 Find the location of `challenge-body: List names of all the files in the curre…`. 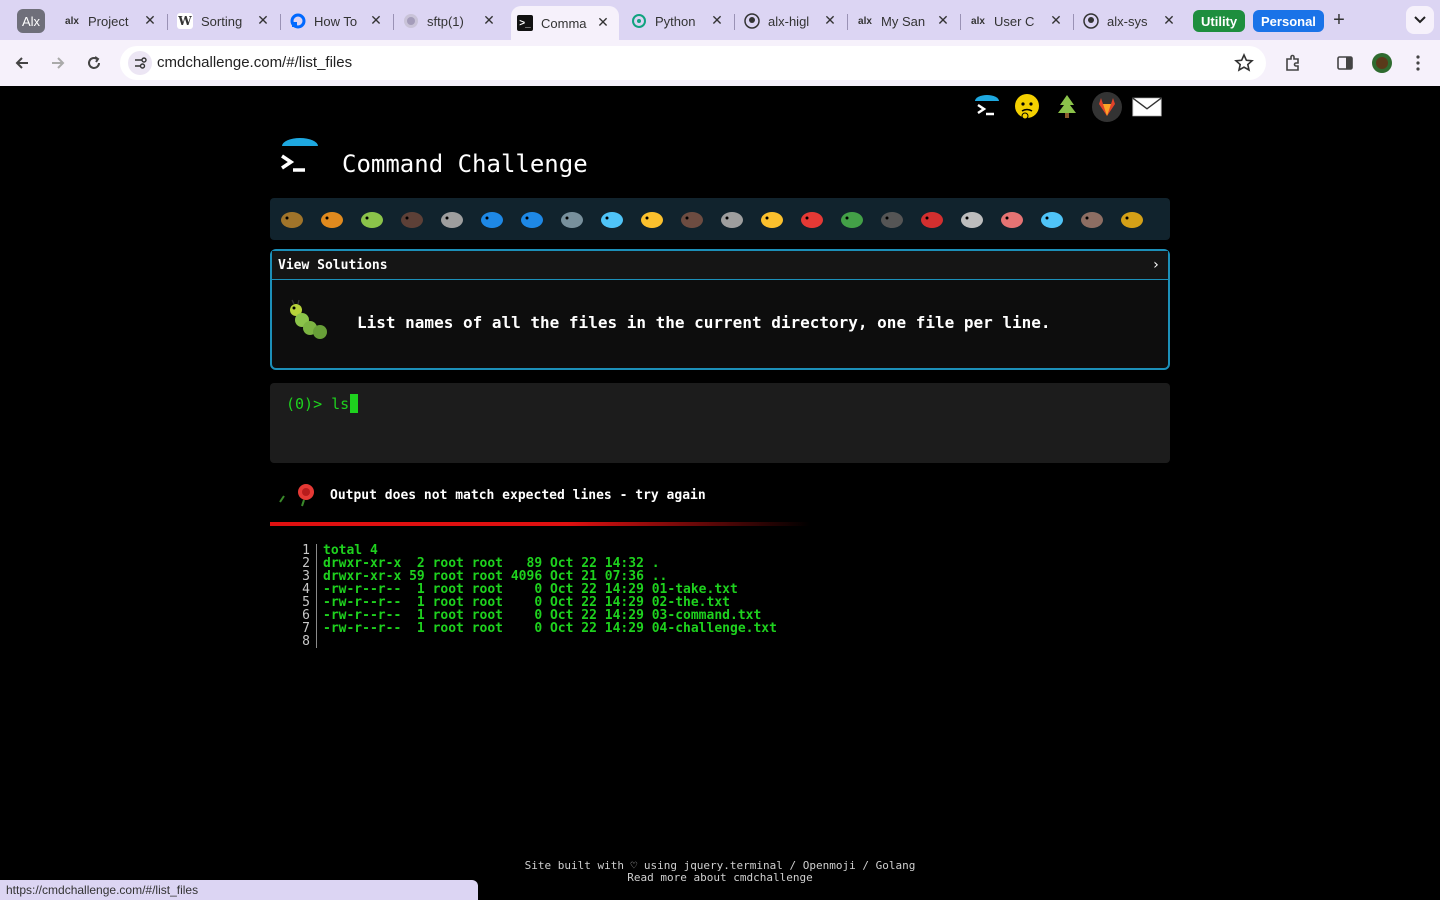

challenge-body: List names of all the files in the curre… is located at coordinates (720, 324).